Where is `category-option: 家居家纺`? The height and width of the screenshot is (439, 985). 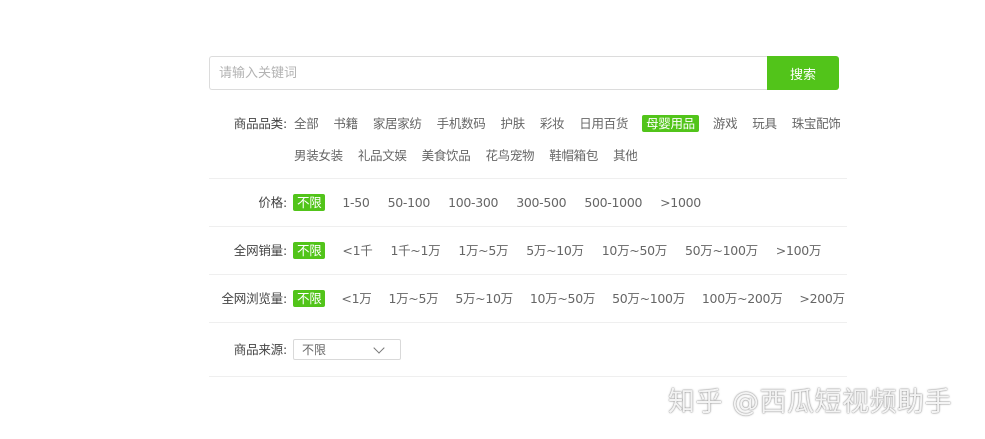
category-option: 家居家纺 is located at coordinates (397, 123).